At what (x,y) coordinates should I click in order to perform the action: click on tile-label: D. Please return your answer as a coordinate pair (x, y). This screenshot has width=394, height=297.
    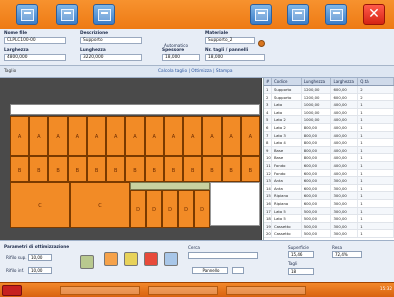
    Looking at the image, I should click on (138, 210).